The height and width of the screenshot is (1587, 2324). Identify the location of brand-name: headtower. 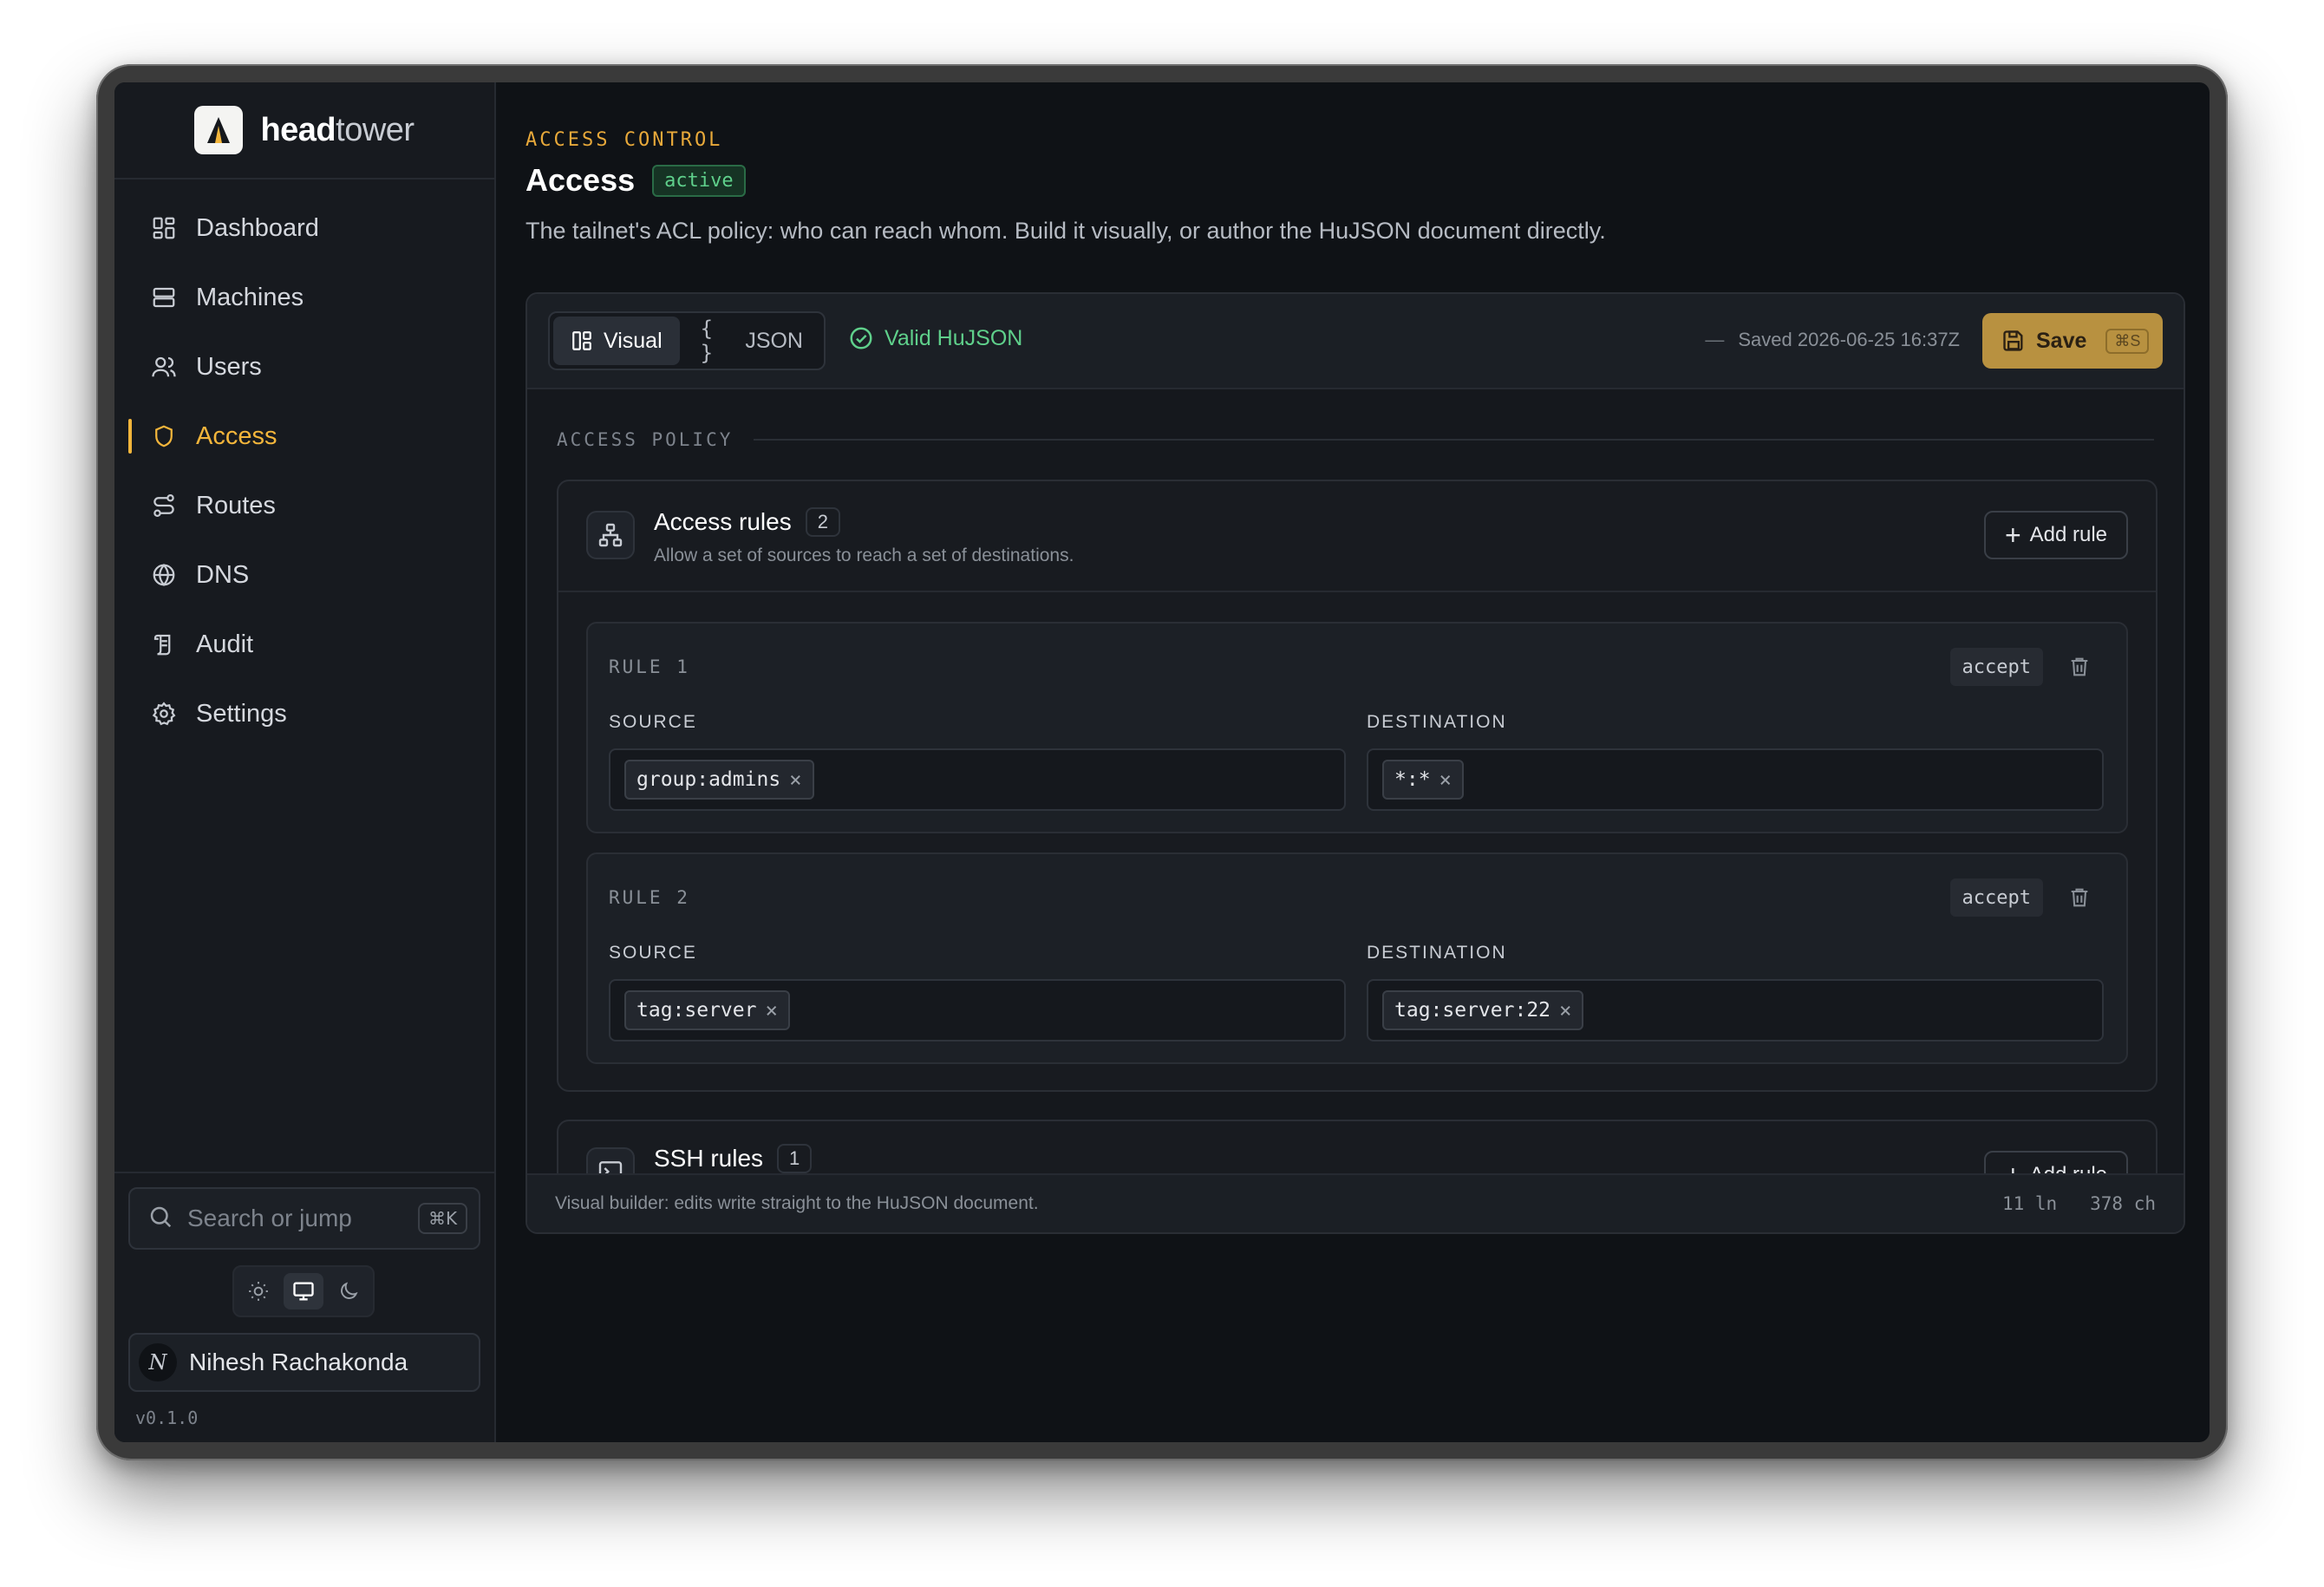
(338, 129).